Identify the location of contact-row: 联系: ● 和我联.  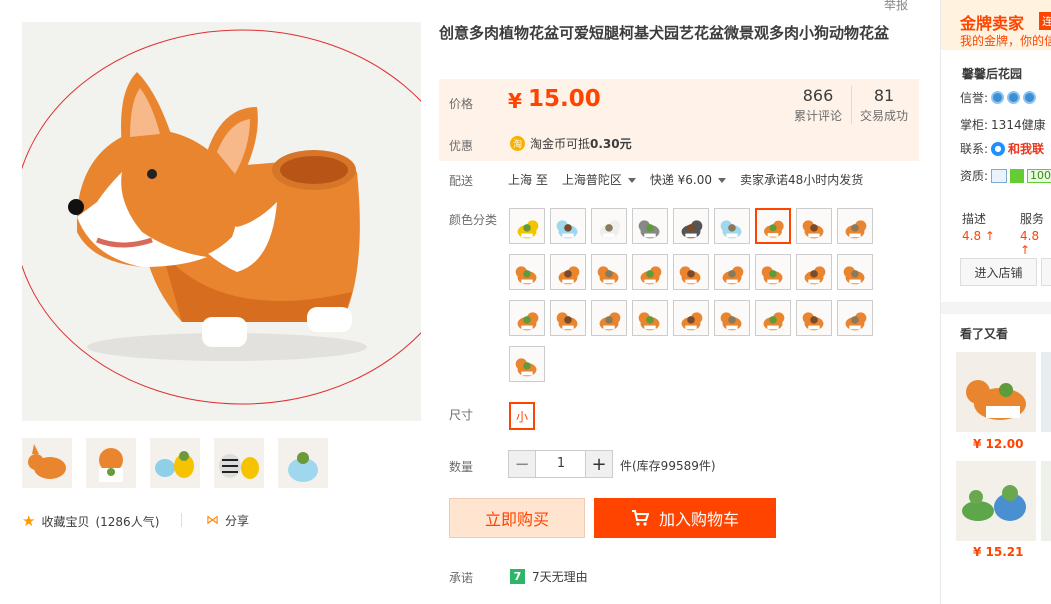
(1002, 148).